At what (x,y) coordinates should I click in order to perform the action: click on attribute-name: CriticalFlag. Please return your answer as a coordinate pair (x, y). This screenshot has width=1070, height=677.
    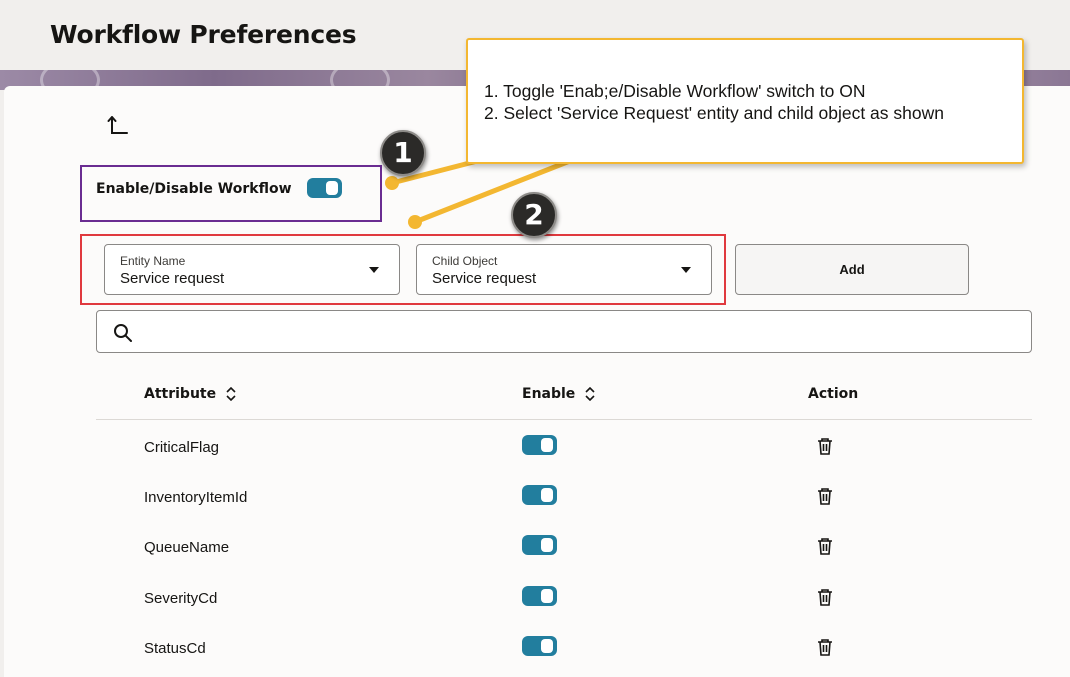
    Looking at the image, I should click on (182, 447).